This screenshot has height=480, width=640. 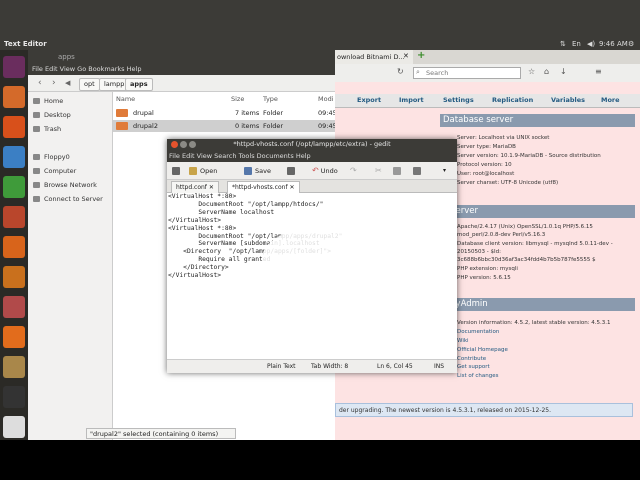 What do you see at coordinates (225, 156) in the screenshot?
I see `menu-search: Search` at bounding box center [225, 156].